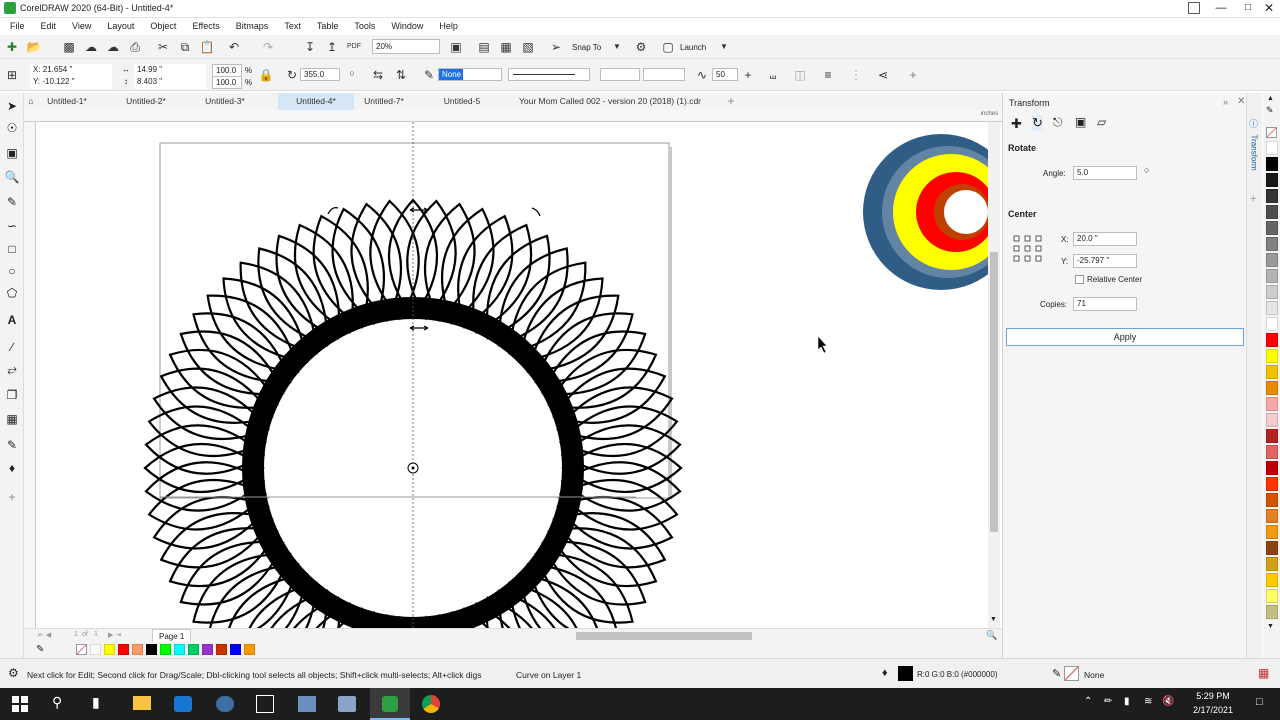 The width and height of the screenshot is (1280, 720). Describe the element at coordinates (913, 75) in the screenshot. I see `add-icon: +` at that location.